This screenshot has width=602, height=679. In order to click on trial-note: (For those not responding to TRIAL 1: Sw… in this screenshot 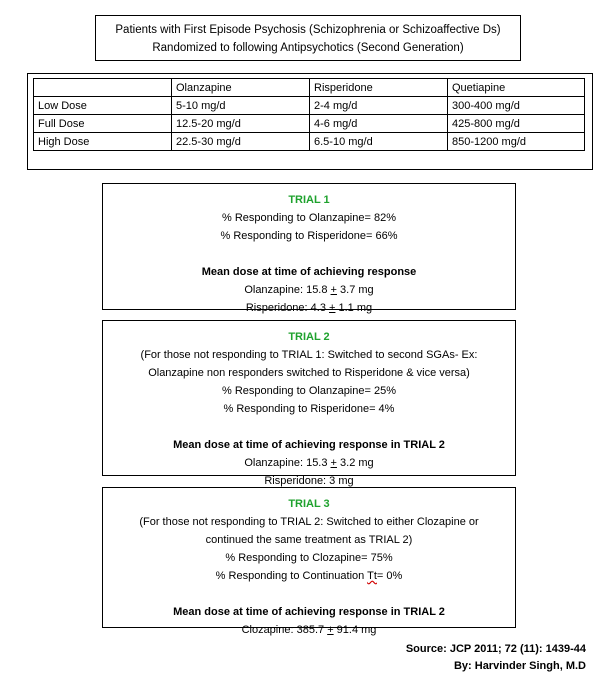, I will do `click(309, 355)`.